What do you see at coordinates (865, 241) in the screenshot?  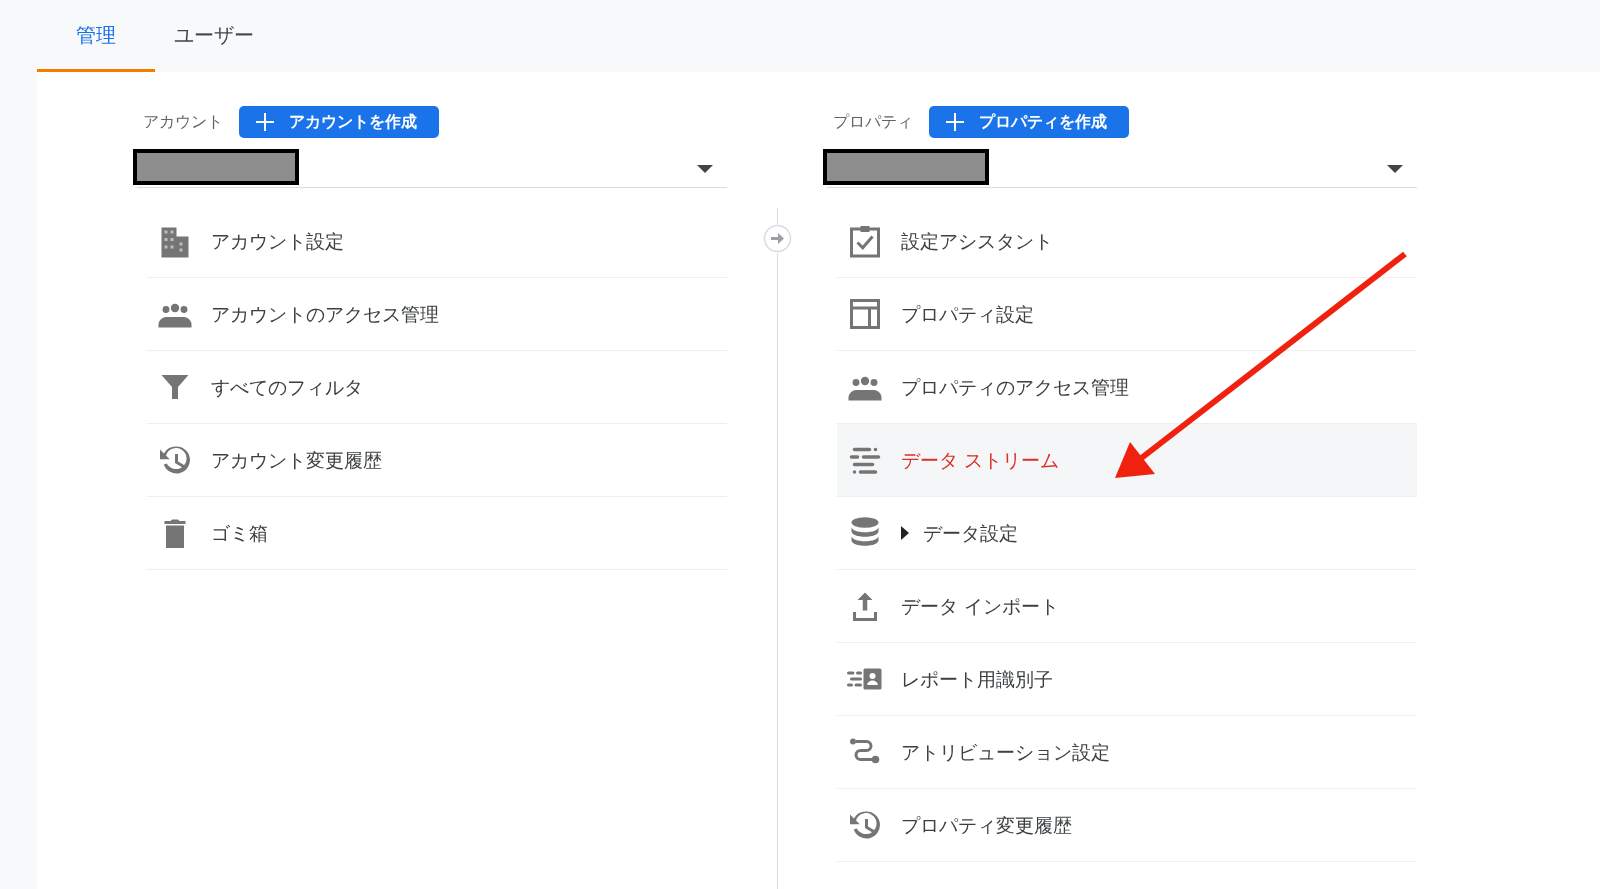 I see `clipboard-check-icon` at bounding box center [865, 241].